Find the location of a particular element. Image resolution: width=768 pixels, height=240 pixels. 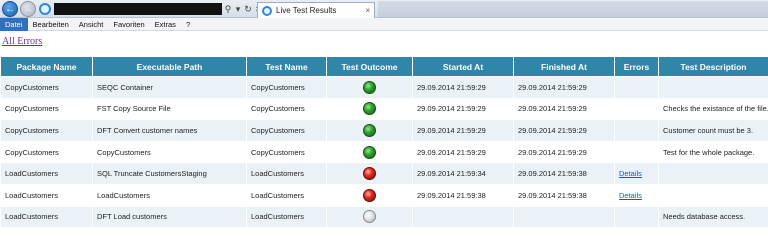

arrow-right-icon: → is located at coordinates (28, 9).